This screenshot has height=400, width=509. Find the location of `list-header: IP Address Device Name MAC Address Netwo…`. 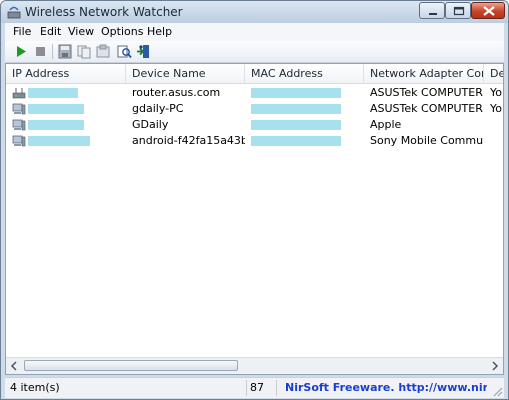

list-header: IP Address Device Name MAC Address Netwo… is located at coordinates (254, 74).